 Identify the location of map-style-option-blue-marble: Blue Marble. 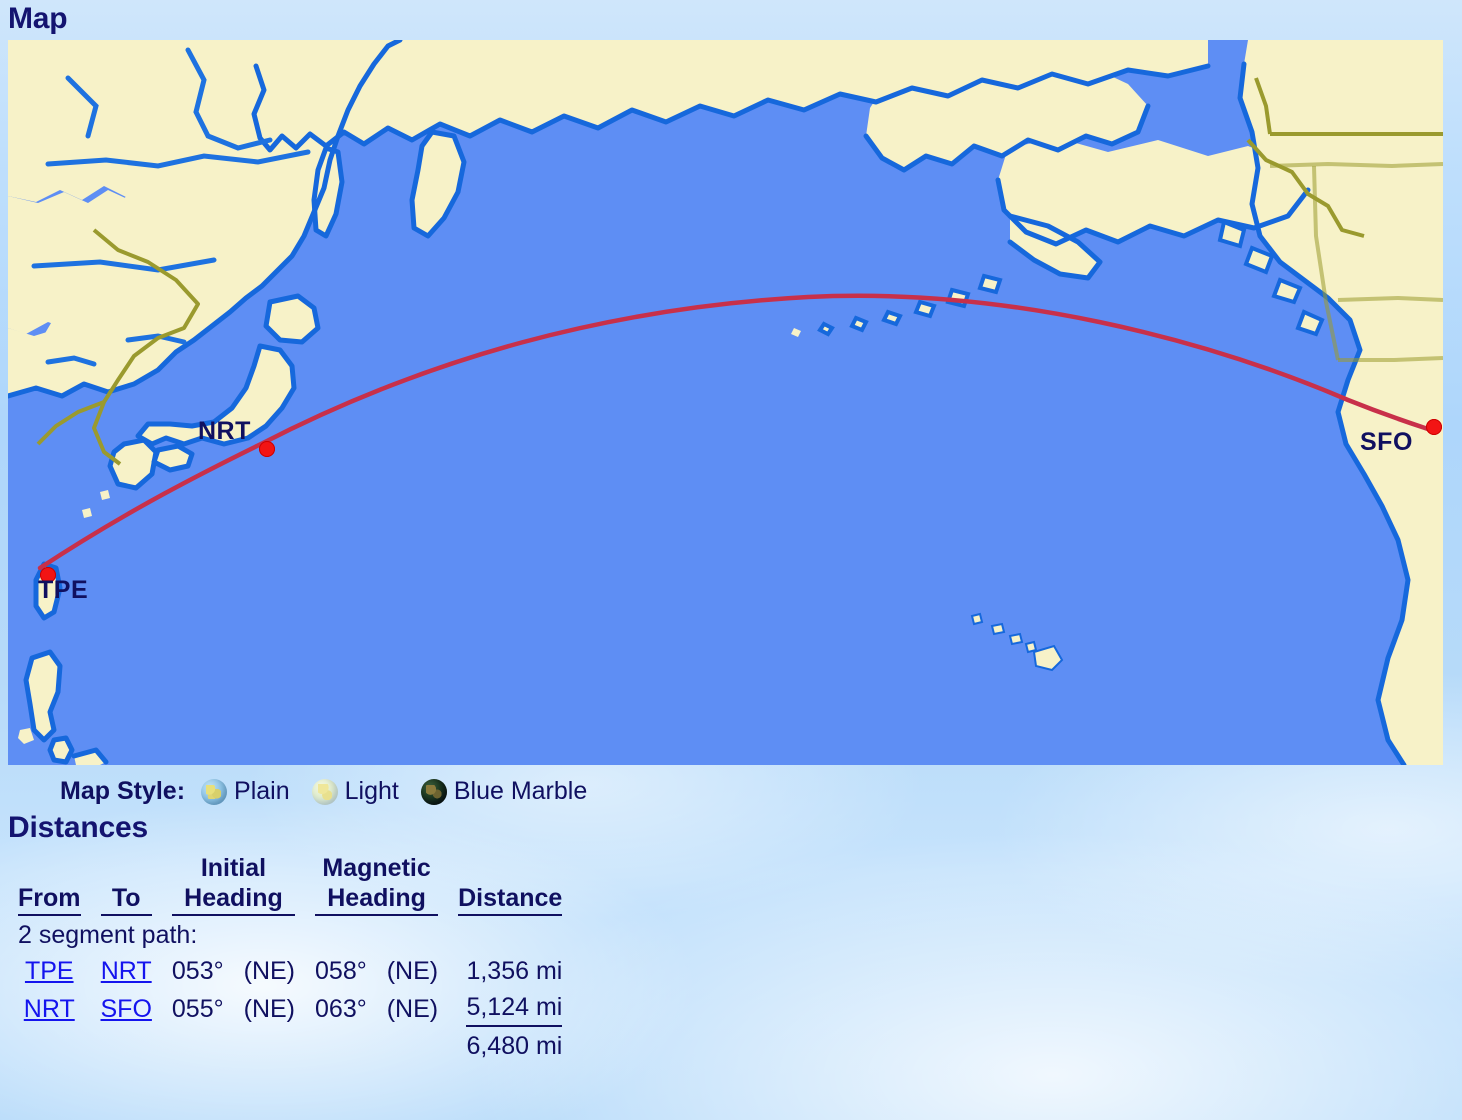
(504, 791).